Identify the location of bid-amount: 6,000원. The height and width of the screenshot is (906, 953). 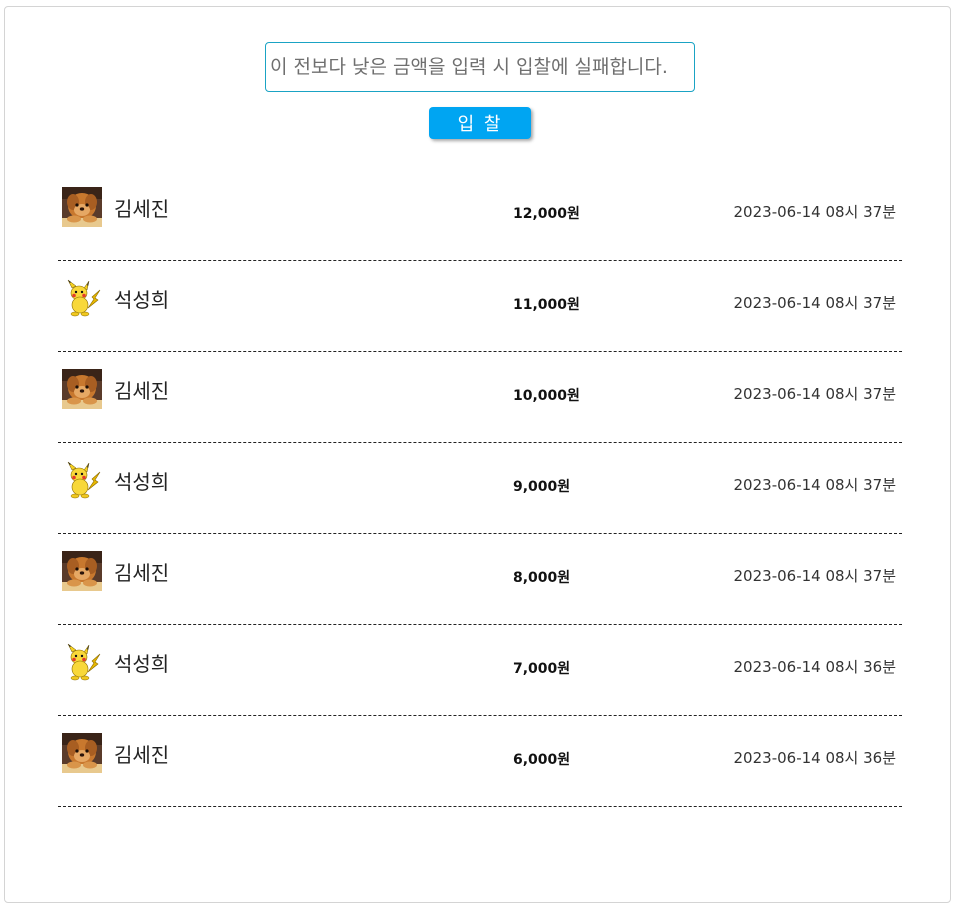
(542, 760).